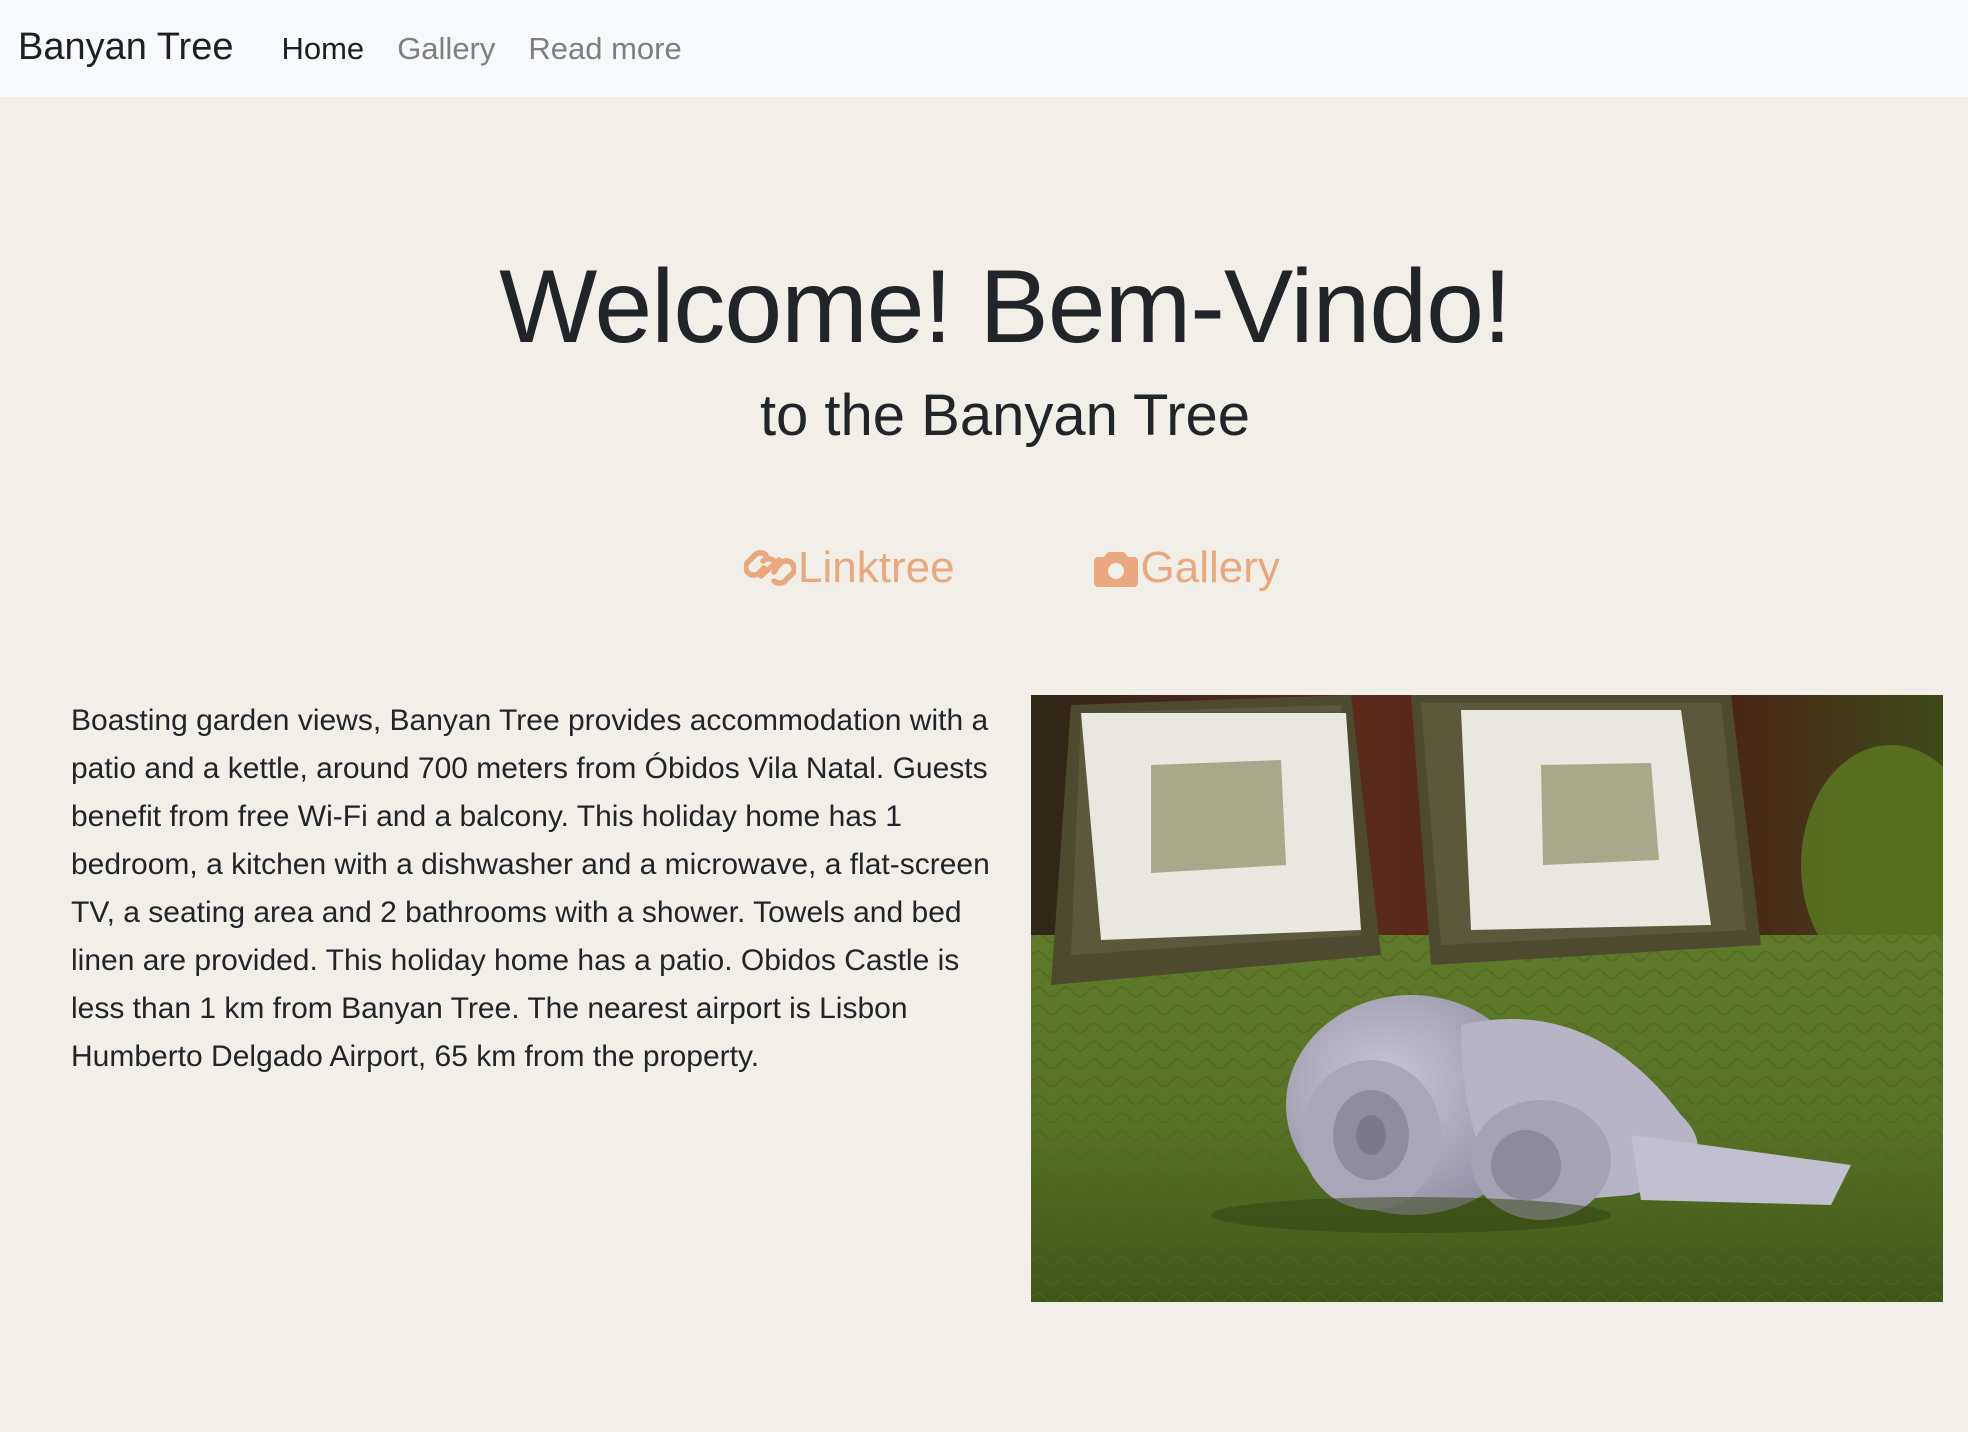 The height and width of the screenshot is (1432, 1968). What do you see at coordinates (604, 49) in the screenshot?
I see `nav-link-read-more: Read more` at bounding box center [604, 49].